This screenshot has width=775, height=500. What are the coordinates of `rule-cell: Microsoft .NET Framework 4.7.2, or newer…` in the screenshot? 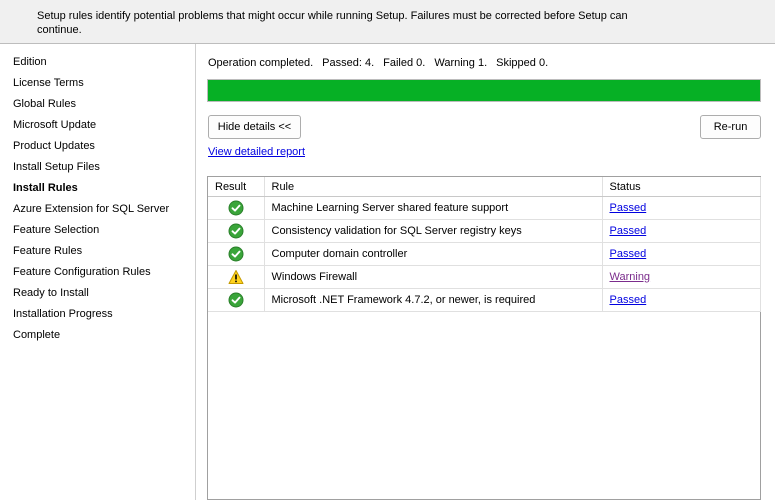 It's located at (433, 300).